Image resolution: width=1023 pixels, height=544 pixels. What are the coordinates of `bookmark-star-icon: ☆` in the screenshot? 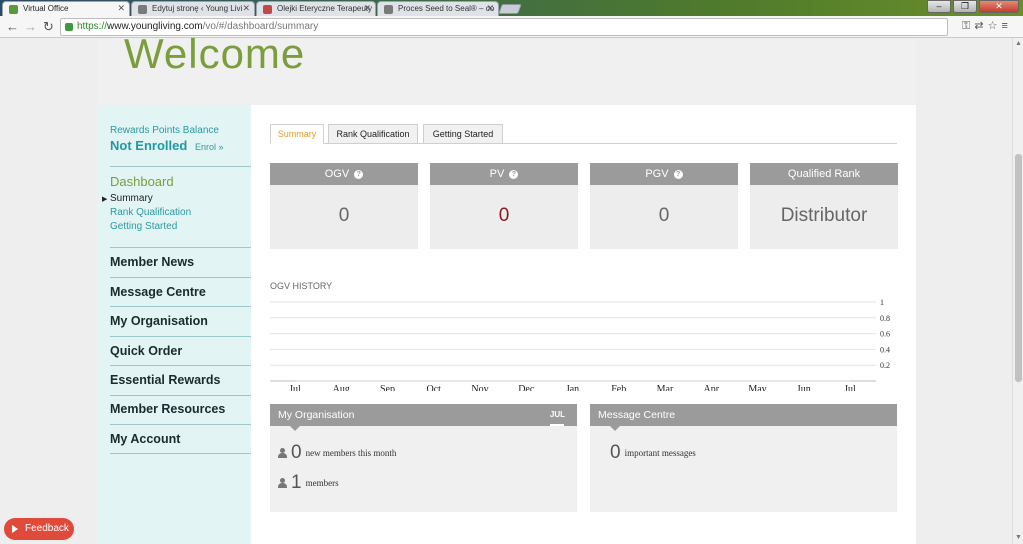 It's located at (995, 26).